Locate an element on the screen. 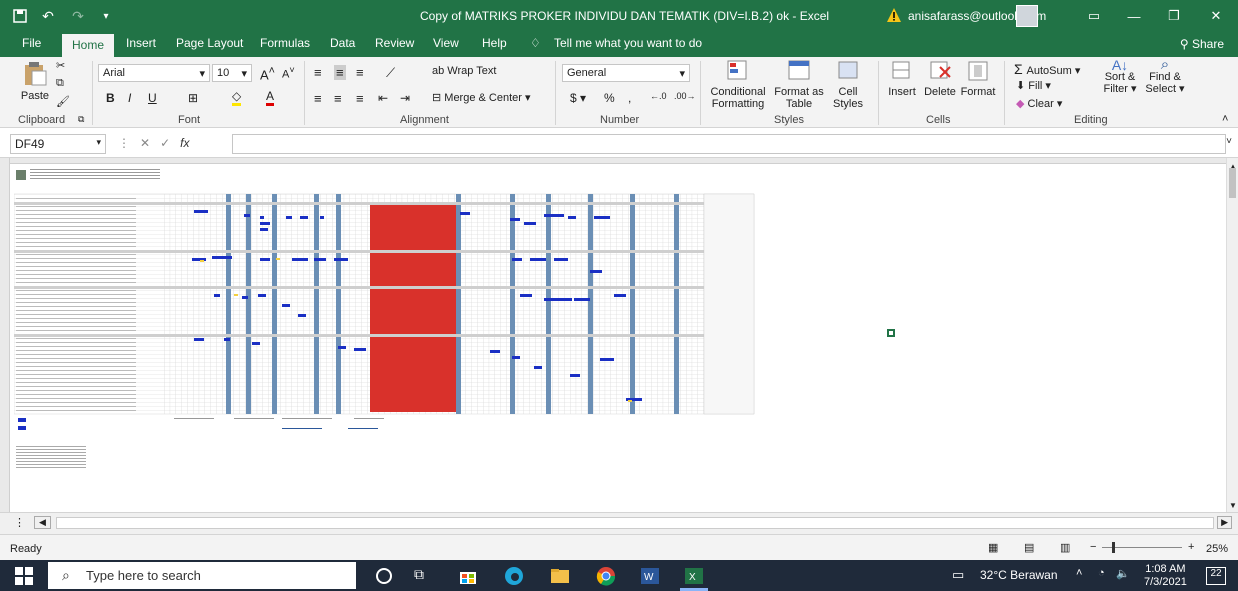 Image resolution: width=1238 pixels, height=591 pixels. tab-view: View is located at coordinates (446, 43).